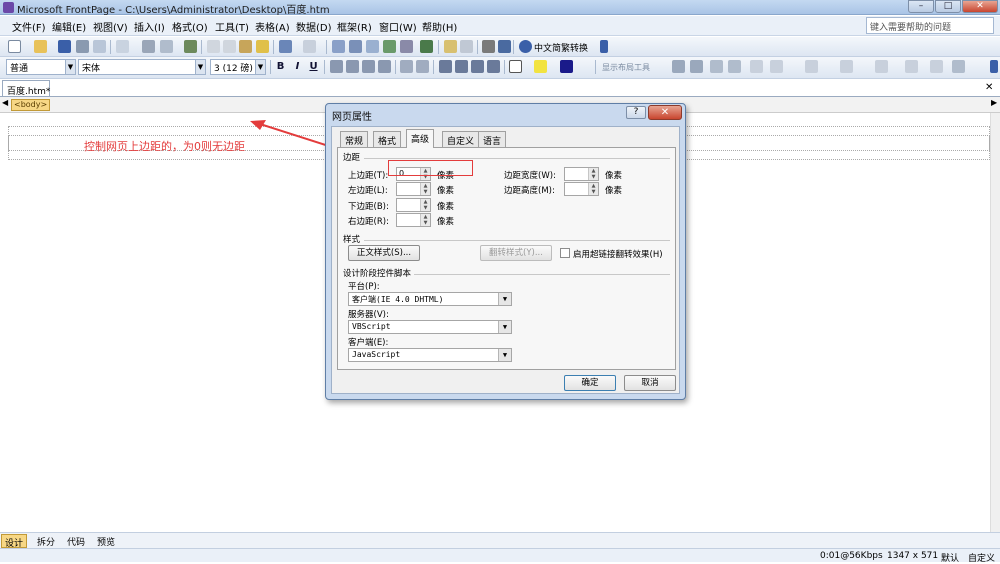  Describe the element at coordinates (14, 541) in the screenshot. I see `tab-design: 设计` at that location.